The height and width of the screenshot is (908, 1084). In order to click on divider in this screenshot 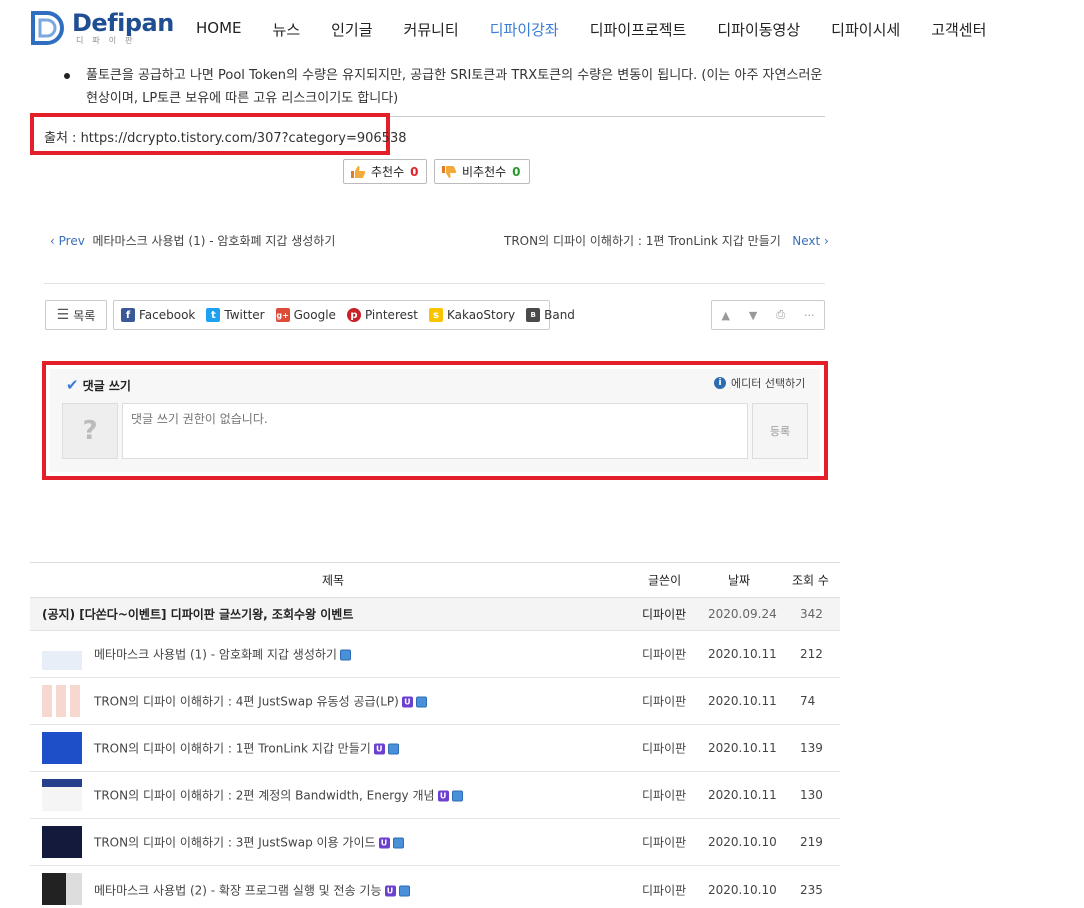, I will do `click(434, 283)`.